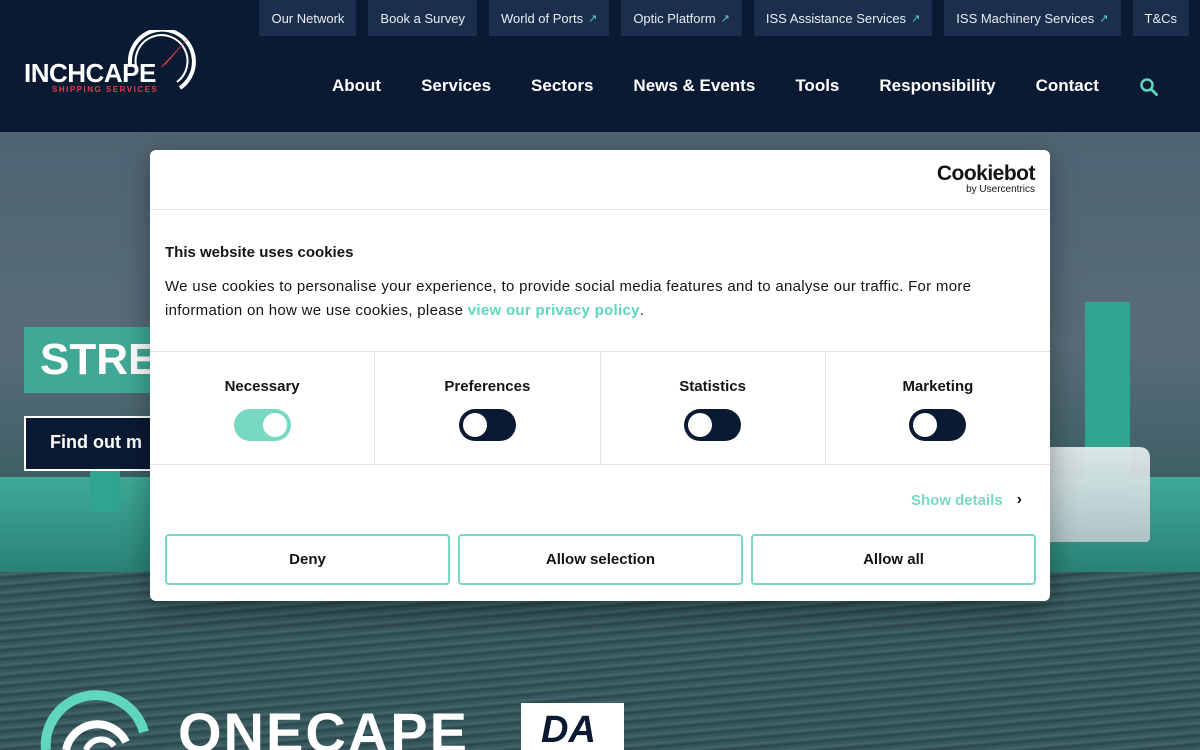  What do you see at coordinates (1025, 18) in the screenshot?
I see `util-label: ISS Machinery Services` at bounding box center [1025, 18].